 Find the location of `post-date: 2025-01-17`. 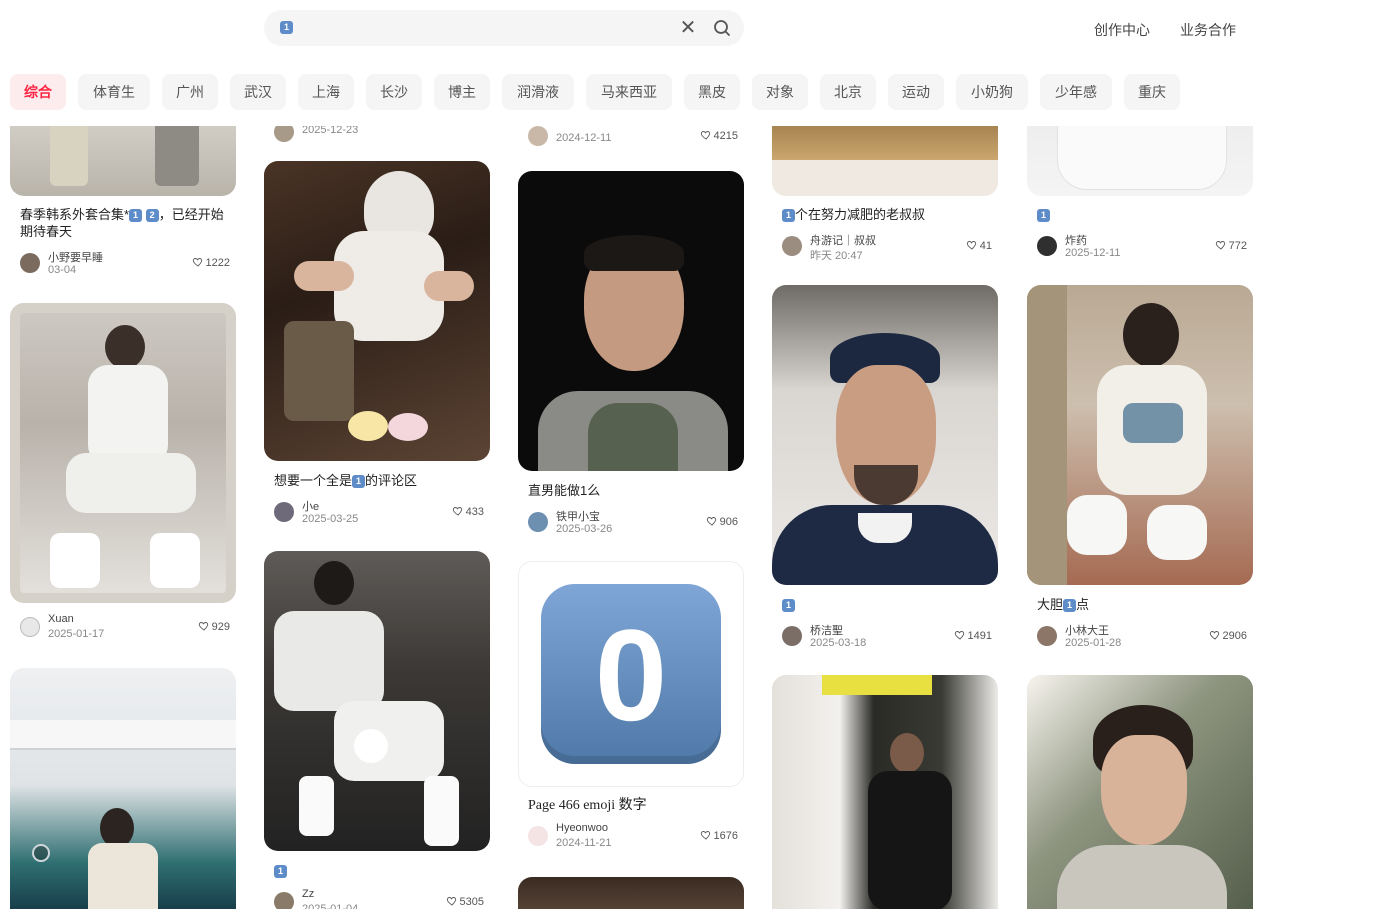

post-date: 2025-01-17 is located at coordinates (76, 634).